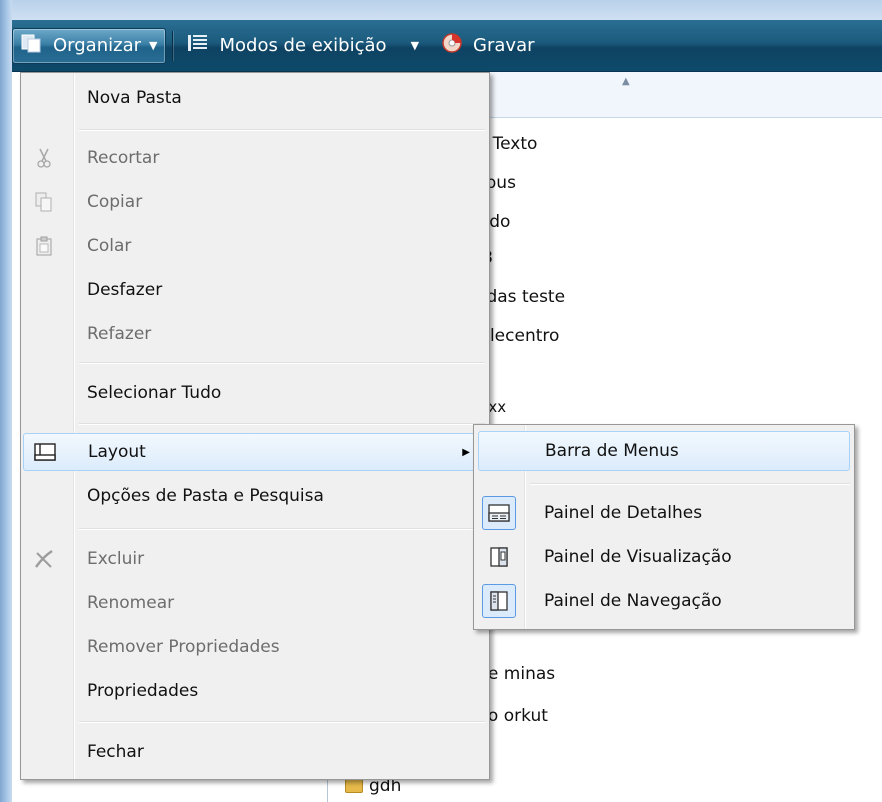 The height and width of the screenshot is (802, 882). What do you see at coordinates (499, 513) in the screenshot?
I see `details-pane-icon` at bounding box center [499, 513].